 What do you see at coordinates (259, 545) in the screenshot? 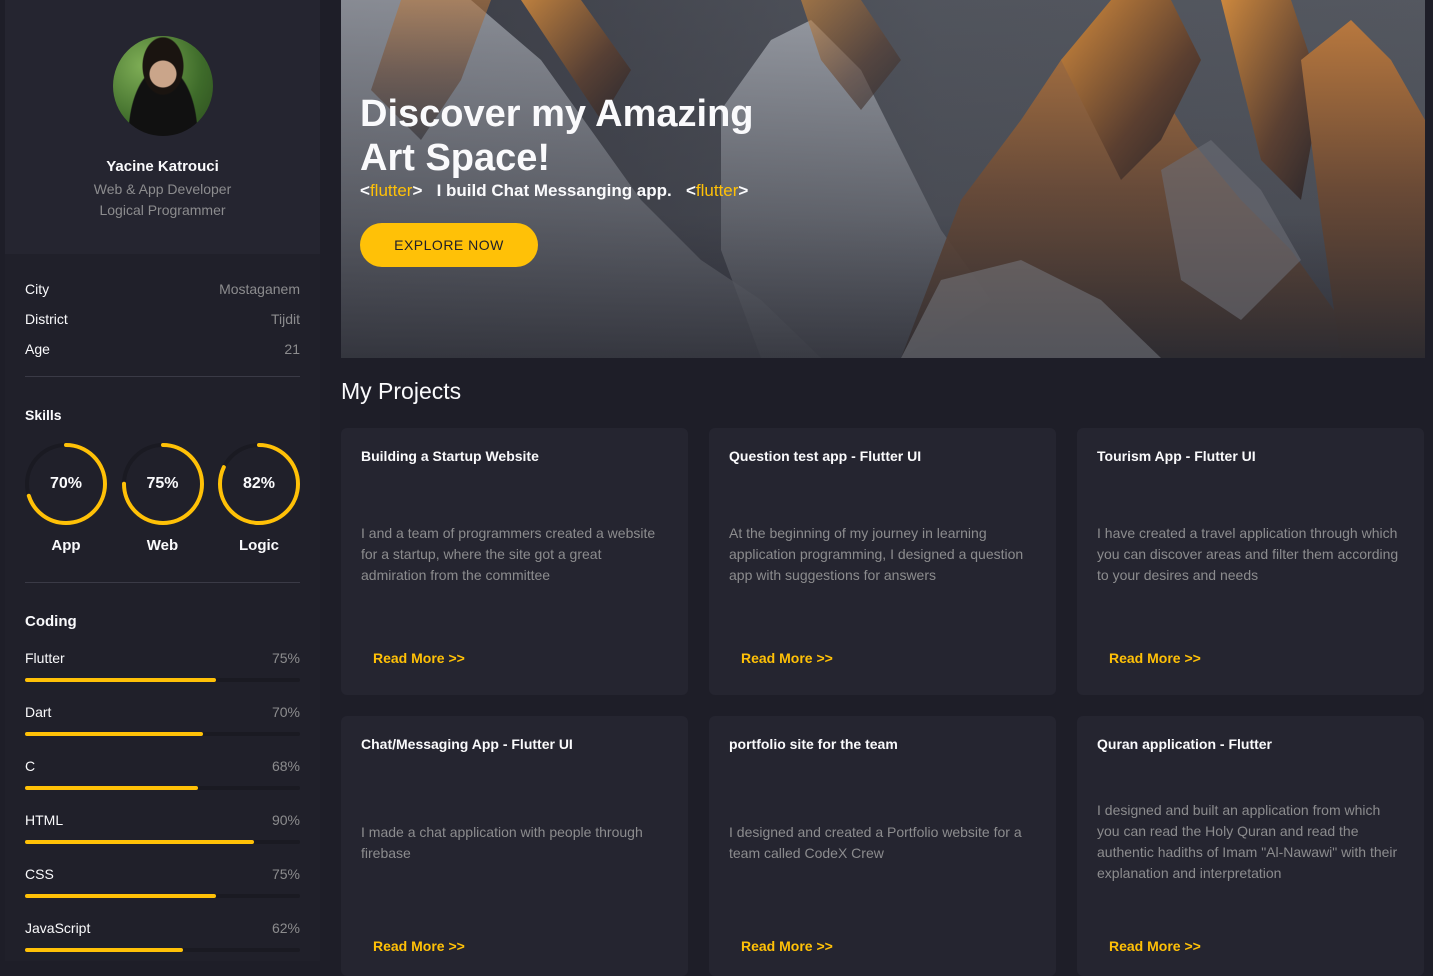
I see `skill-label: Logic` at bounding box center [259, 545].